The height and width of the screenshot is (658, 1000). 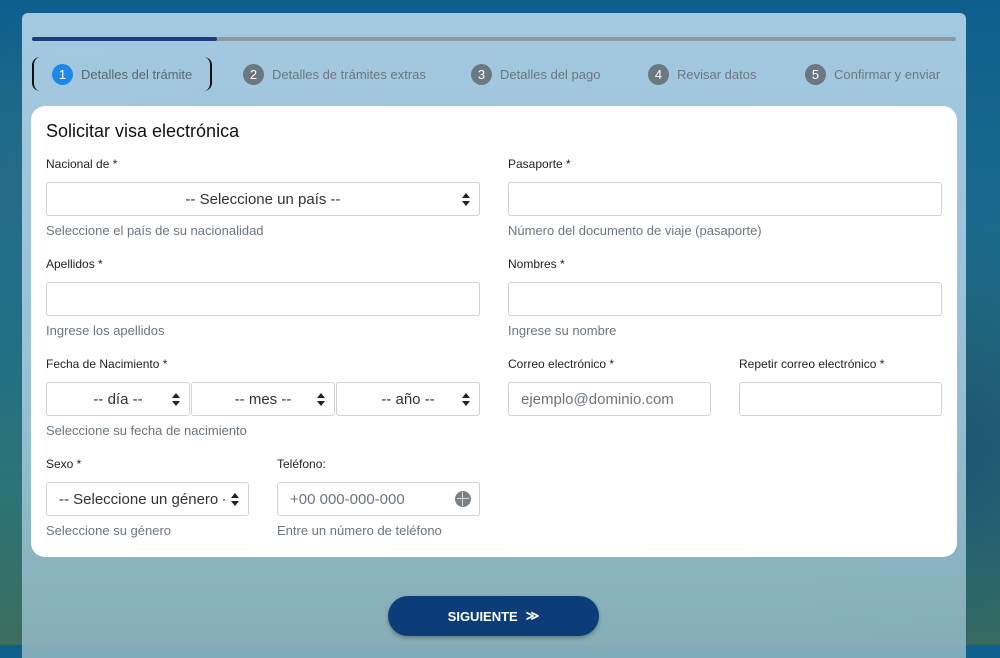 I want to click on birth-day-select: -- día --, so click(x=118, y=399).